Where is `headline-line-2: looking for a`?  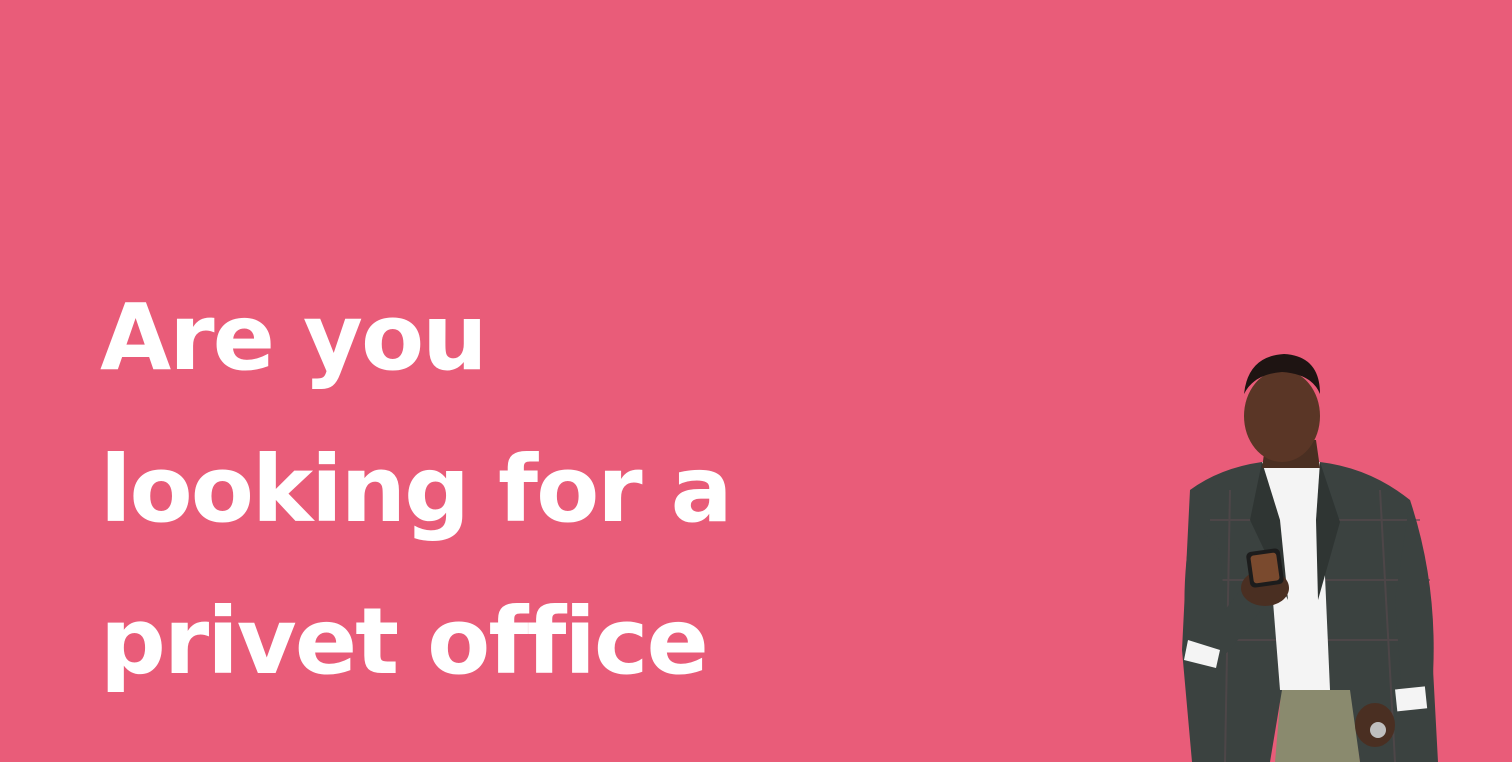
headline-line-2: looking for a is located at coordinates (416, 489).